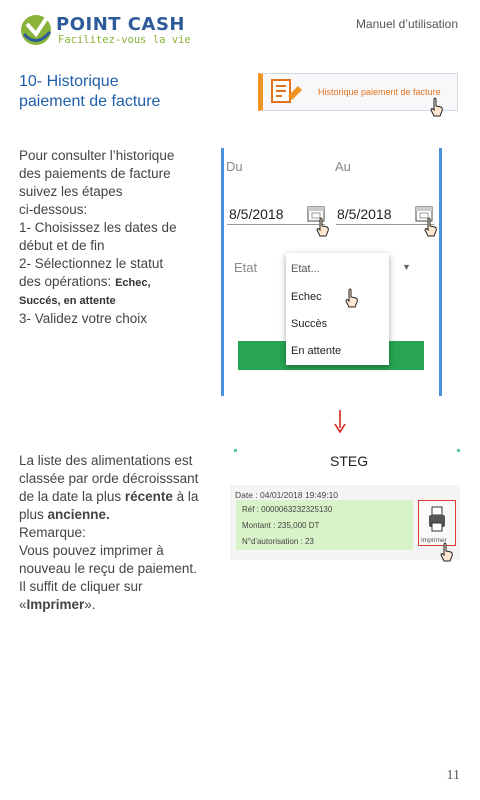  What do you see at coordinates (133, 283) in the screenshot?
I see `status-list-inline: Echec,` at bounding box center [133, 283].